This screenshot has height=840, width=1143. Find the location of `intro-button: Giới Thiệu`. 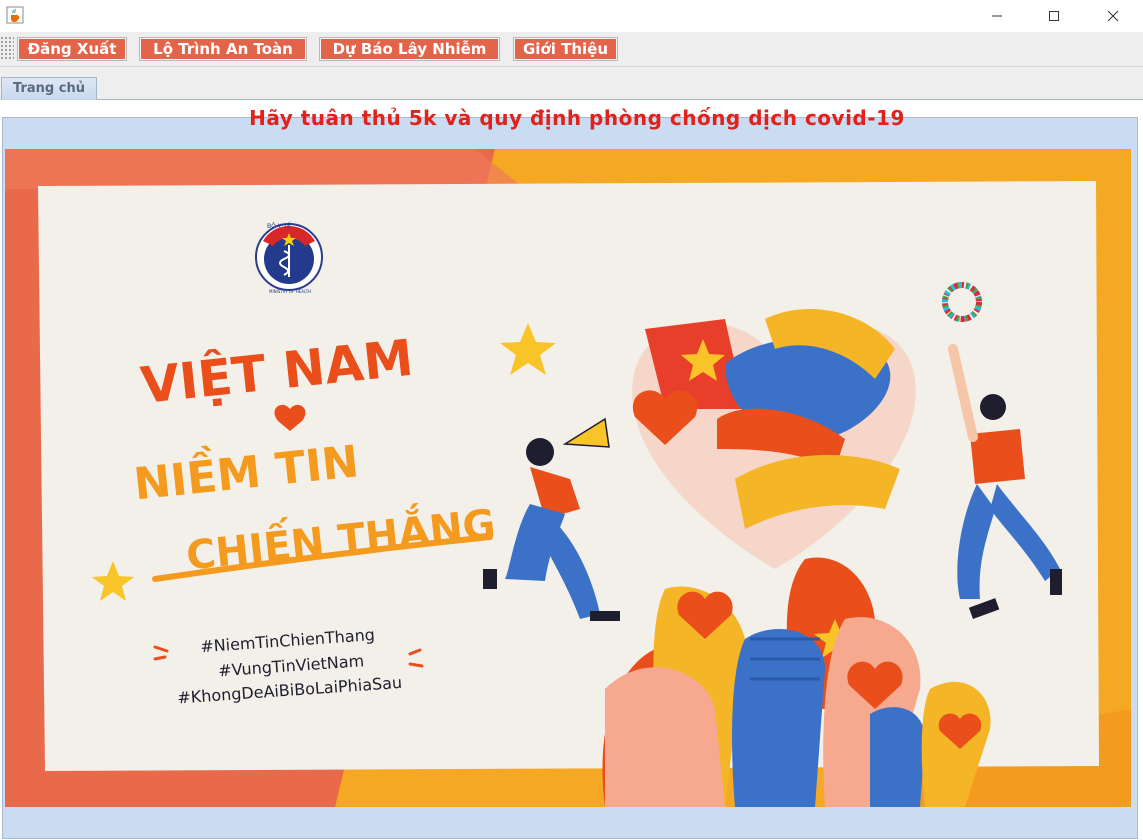

intro-button: Giới Thiệu is located at coordinates (565, 49).